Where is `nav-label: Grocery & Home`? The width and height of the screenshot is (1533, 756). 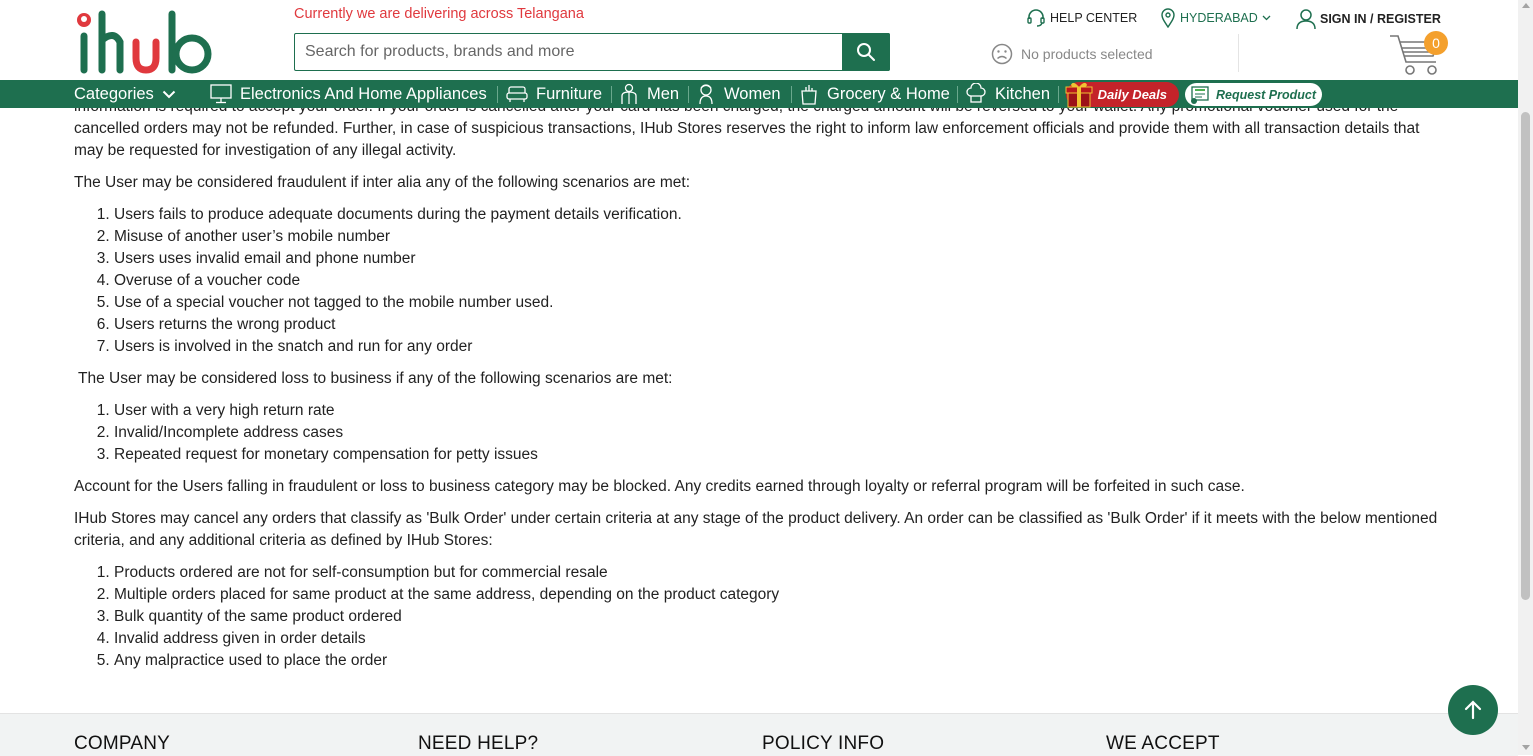
nav-label: Grocery & Home is located at coordinates (888, 93).